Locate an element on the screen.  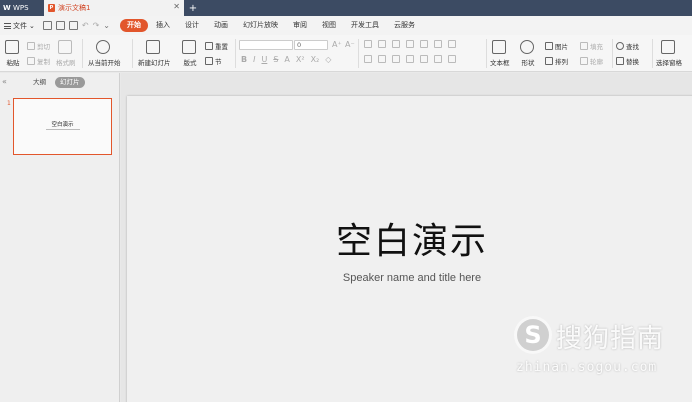
outline-icon is located at coordinates (584, 61).